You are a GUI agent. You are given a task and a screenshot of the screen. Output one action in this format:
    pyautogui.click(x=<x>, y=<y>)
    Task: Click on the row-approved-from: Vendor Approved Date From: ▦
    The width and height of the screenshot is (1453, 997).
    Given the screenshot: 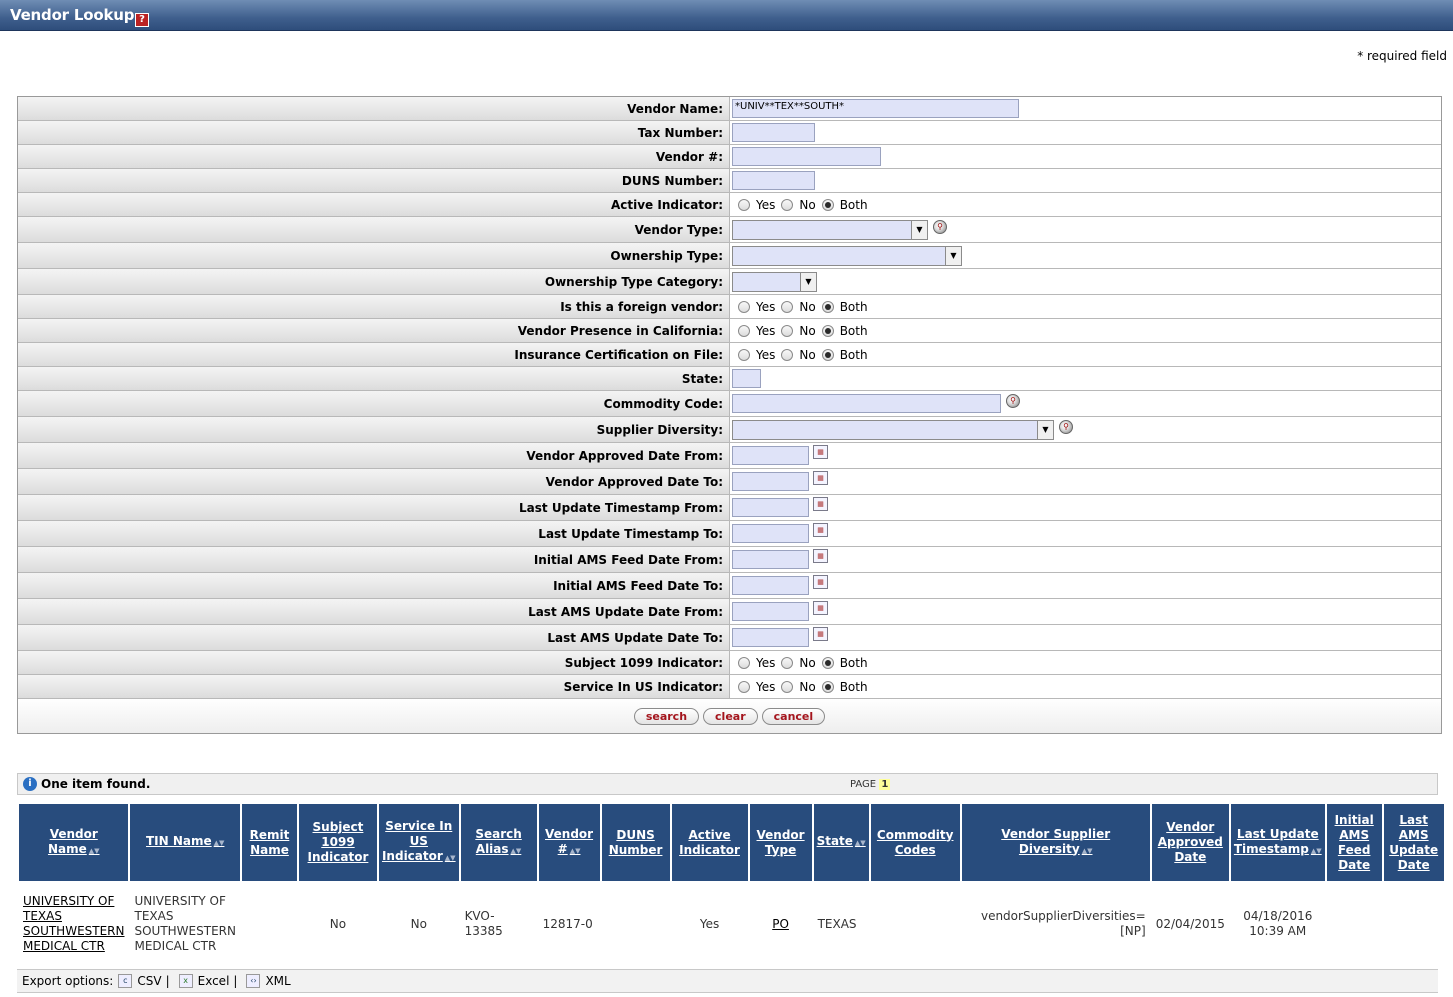 What is the action you would take?
    pyautogui.click(x=729, y=456)
    